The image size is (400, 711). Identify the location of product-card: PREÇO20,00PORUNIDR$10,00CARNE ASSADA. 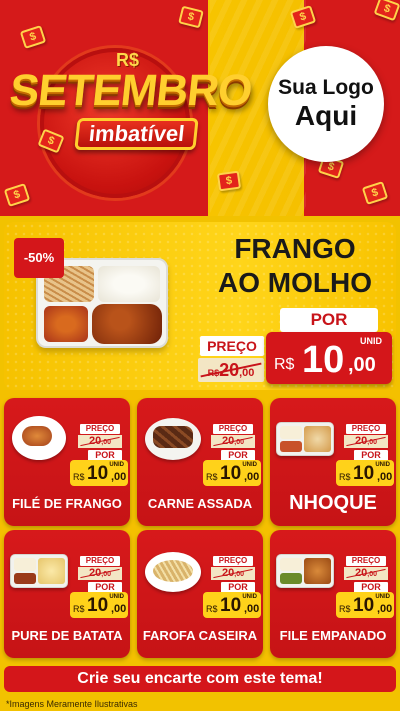
(200, 462).